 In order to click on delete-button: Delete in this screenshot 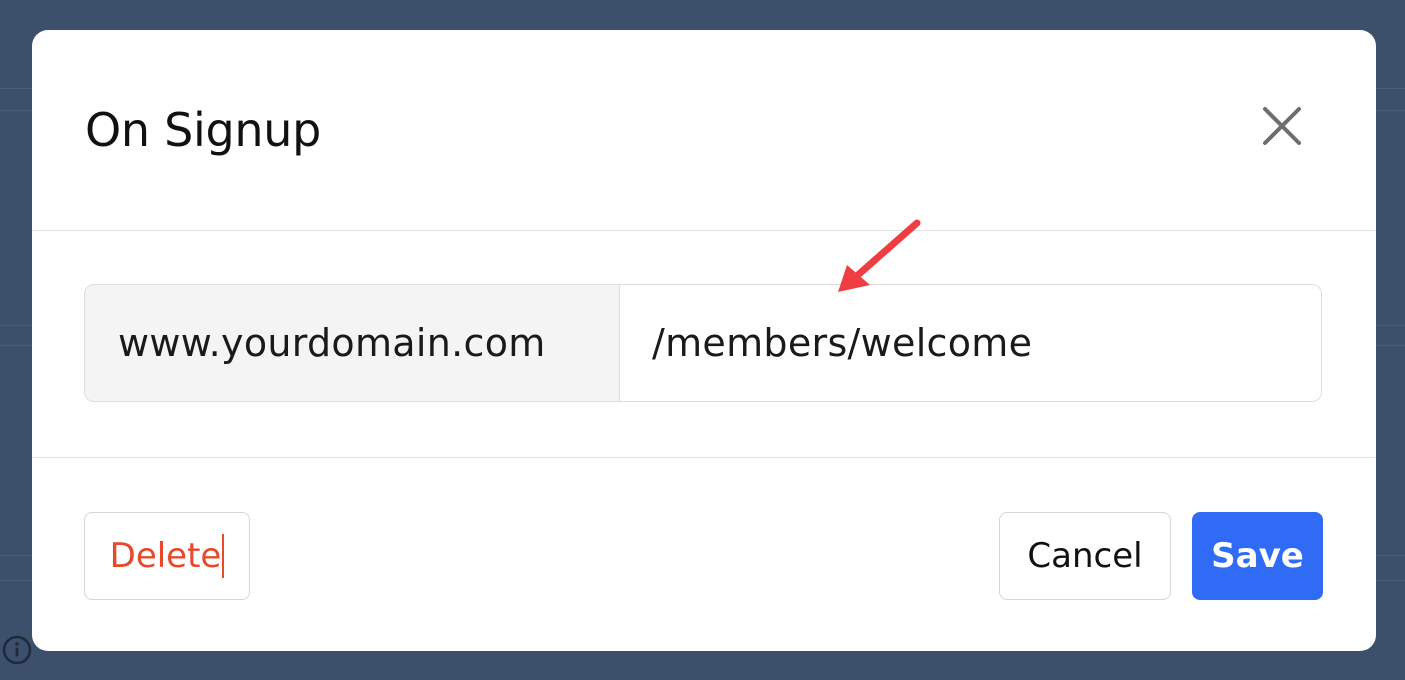, I will do `click(167, 556)`.